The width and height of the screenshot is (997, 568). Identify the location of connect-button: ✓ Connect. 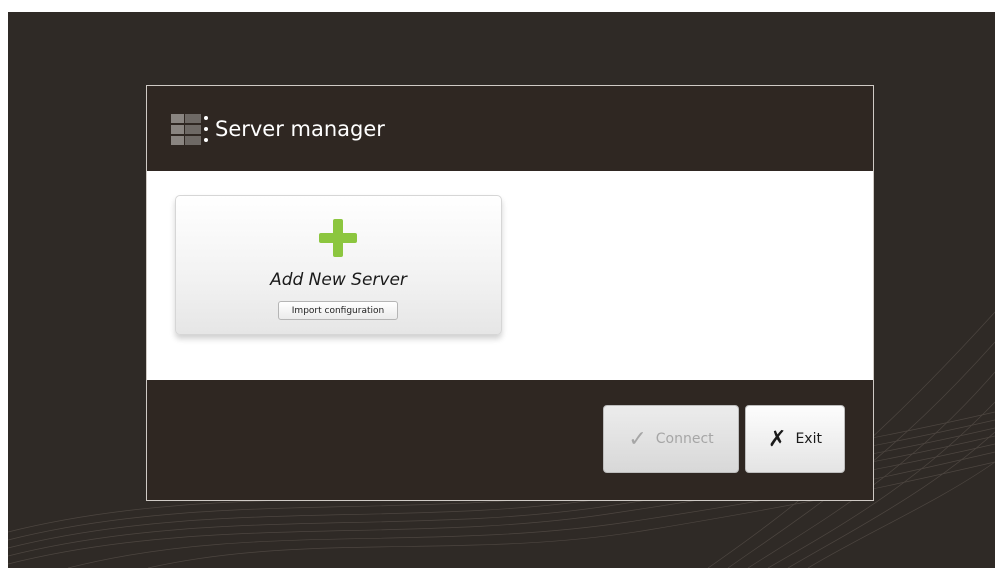
(671, 439).